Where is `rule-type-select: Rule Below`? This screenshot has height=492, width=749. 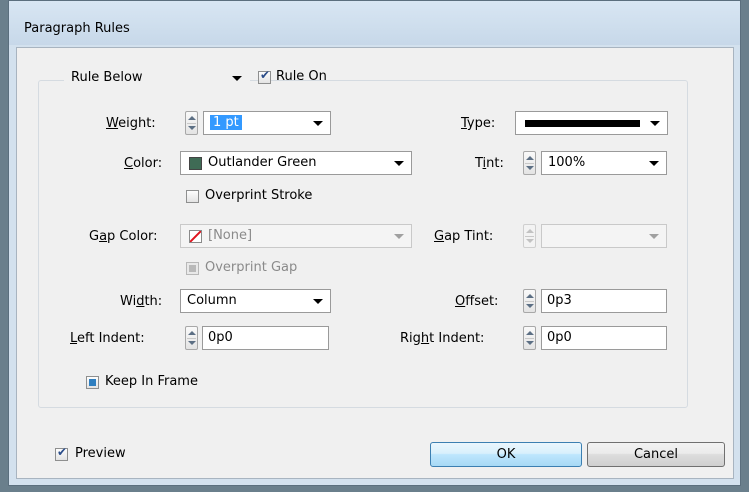
rule-type-select: Rule Below is located at coordinates (157, 78).